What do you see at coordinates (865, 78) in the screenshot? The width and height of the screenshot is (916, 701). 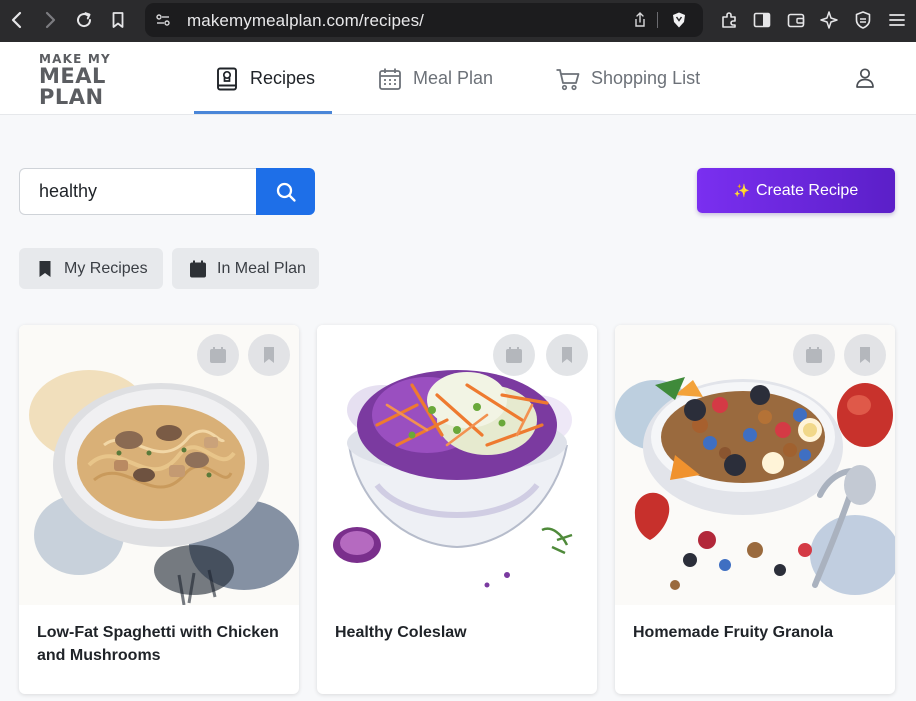 I see `user-profile-icon` at bounding box center [865, 78].